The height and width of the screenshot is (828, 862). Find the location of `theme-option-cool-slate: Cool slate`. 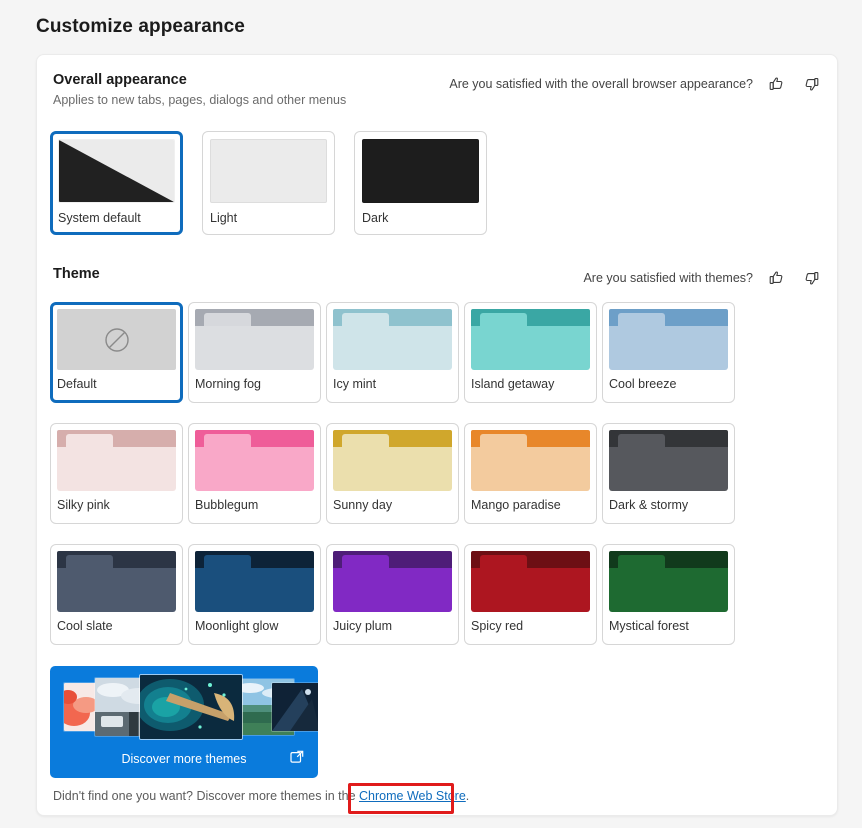

theme-option-cool-slate: Cool slate is located at coordinates (116, 594).